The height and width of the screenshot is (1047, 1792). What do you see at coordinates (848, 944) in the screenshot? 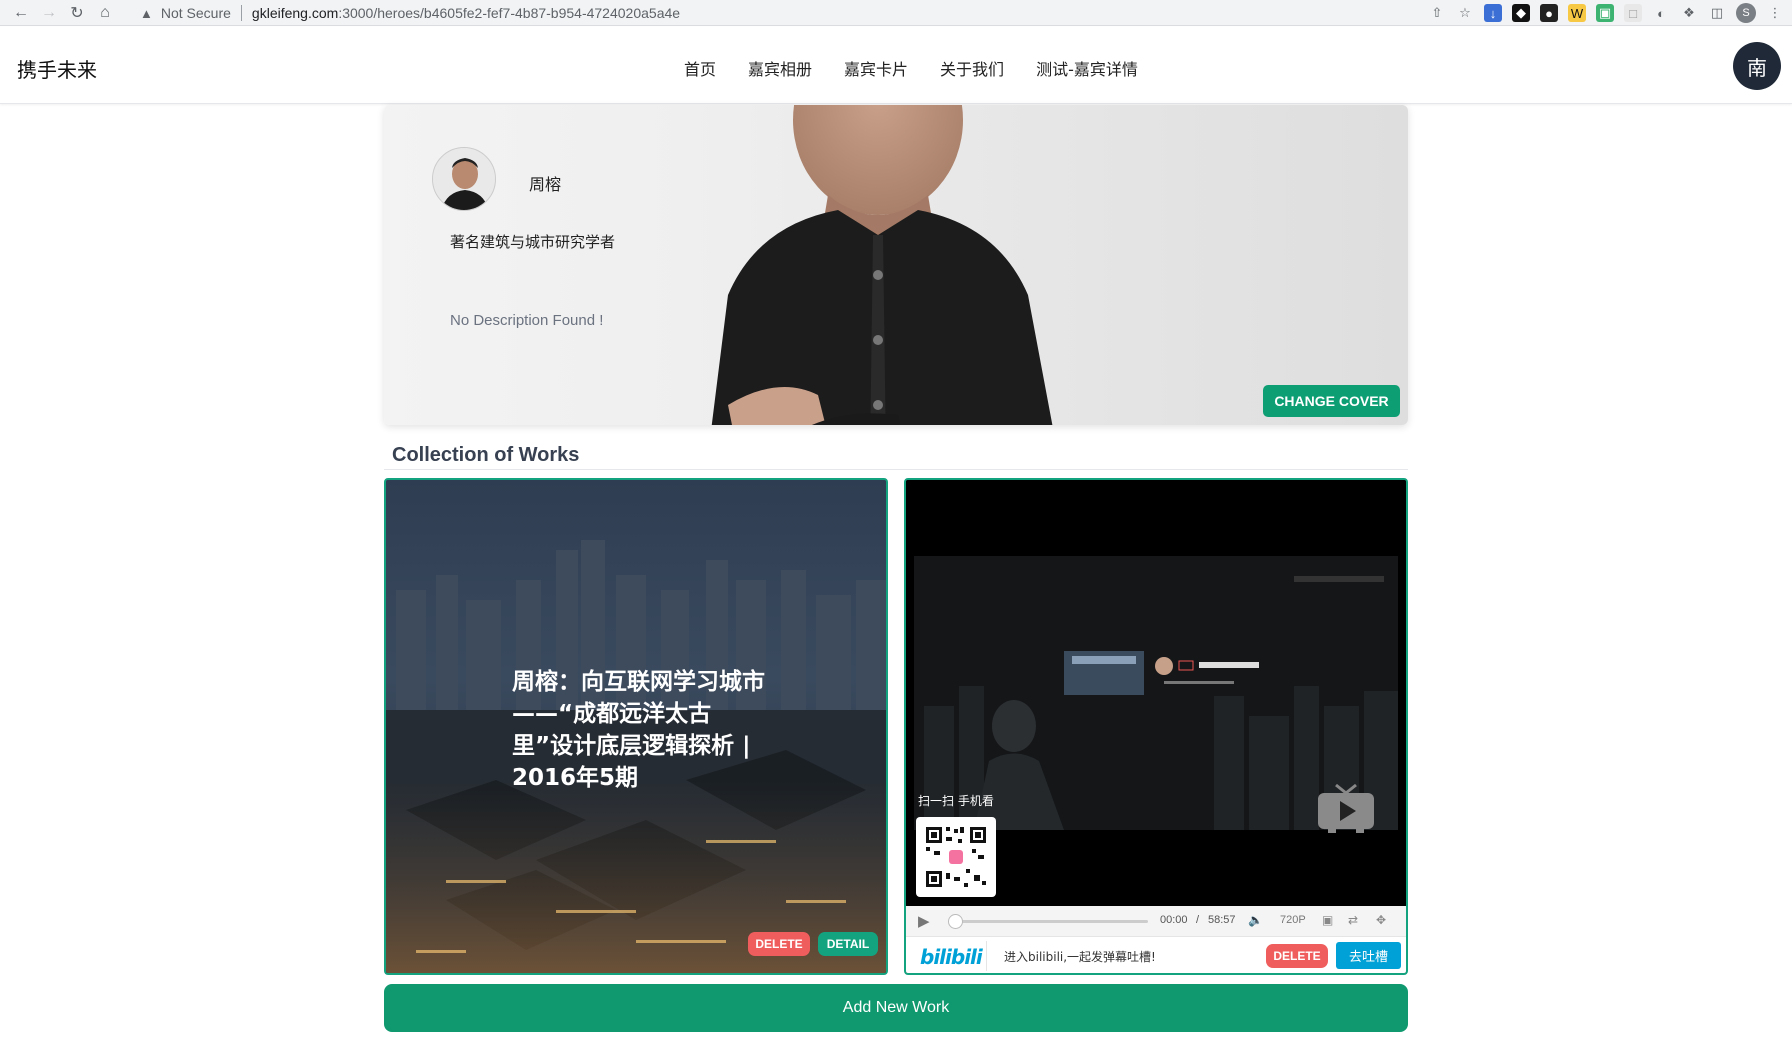
I see `detail-work-button: DETAIL` at bounding box center [848, 944].